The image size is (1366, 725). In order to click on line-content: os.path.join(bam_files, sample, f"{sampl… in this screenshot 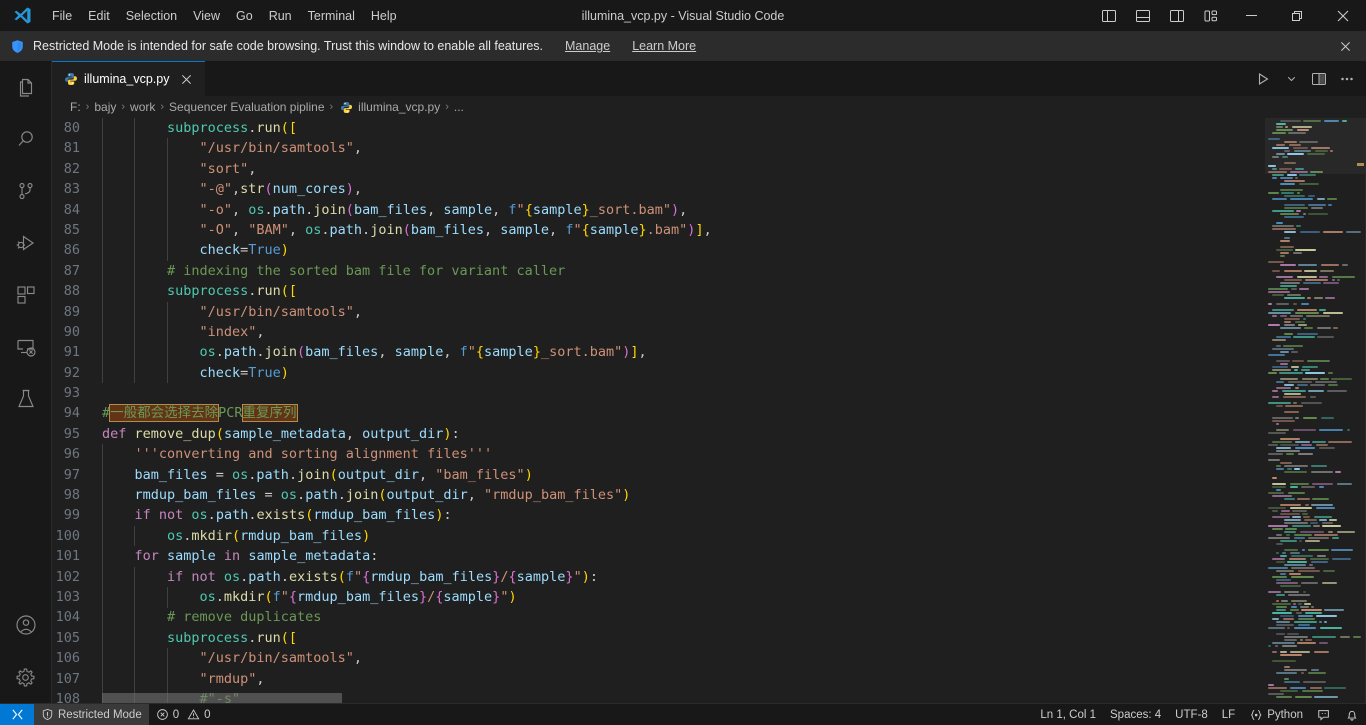, I will do `click(374, 352)`.